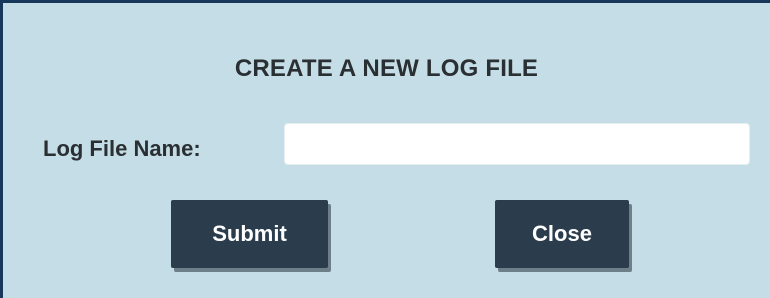  What do you see at coordinates (249, 234) in the screenshot?
I see `submit-button: Submit` at bounding box center [249, 234].